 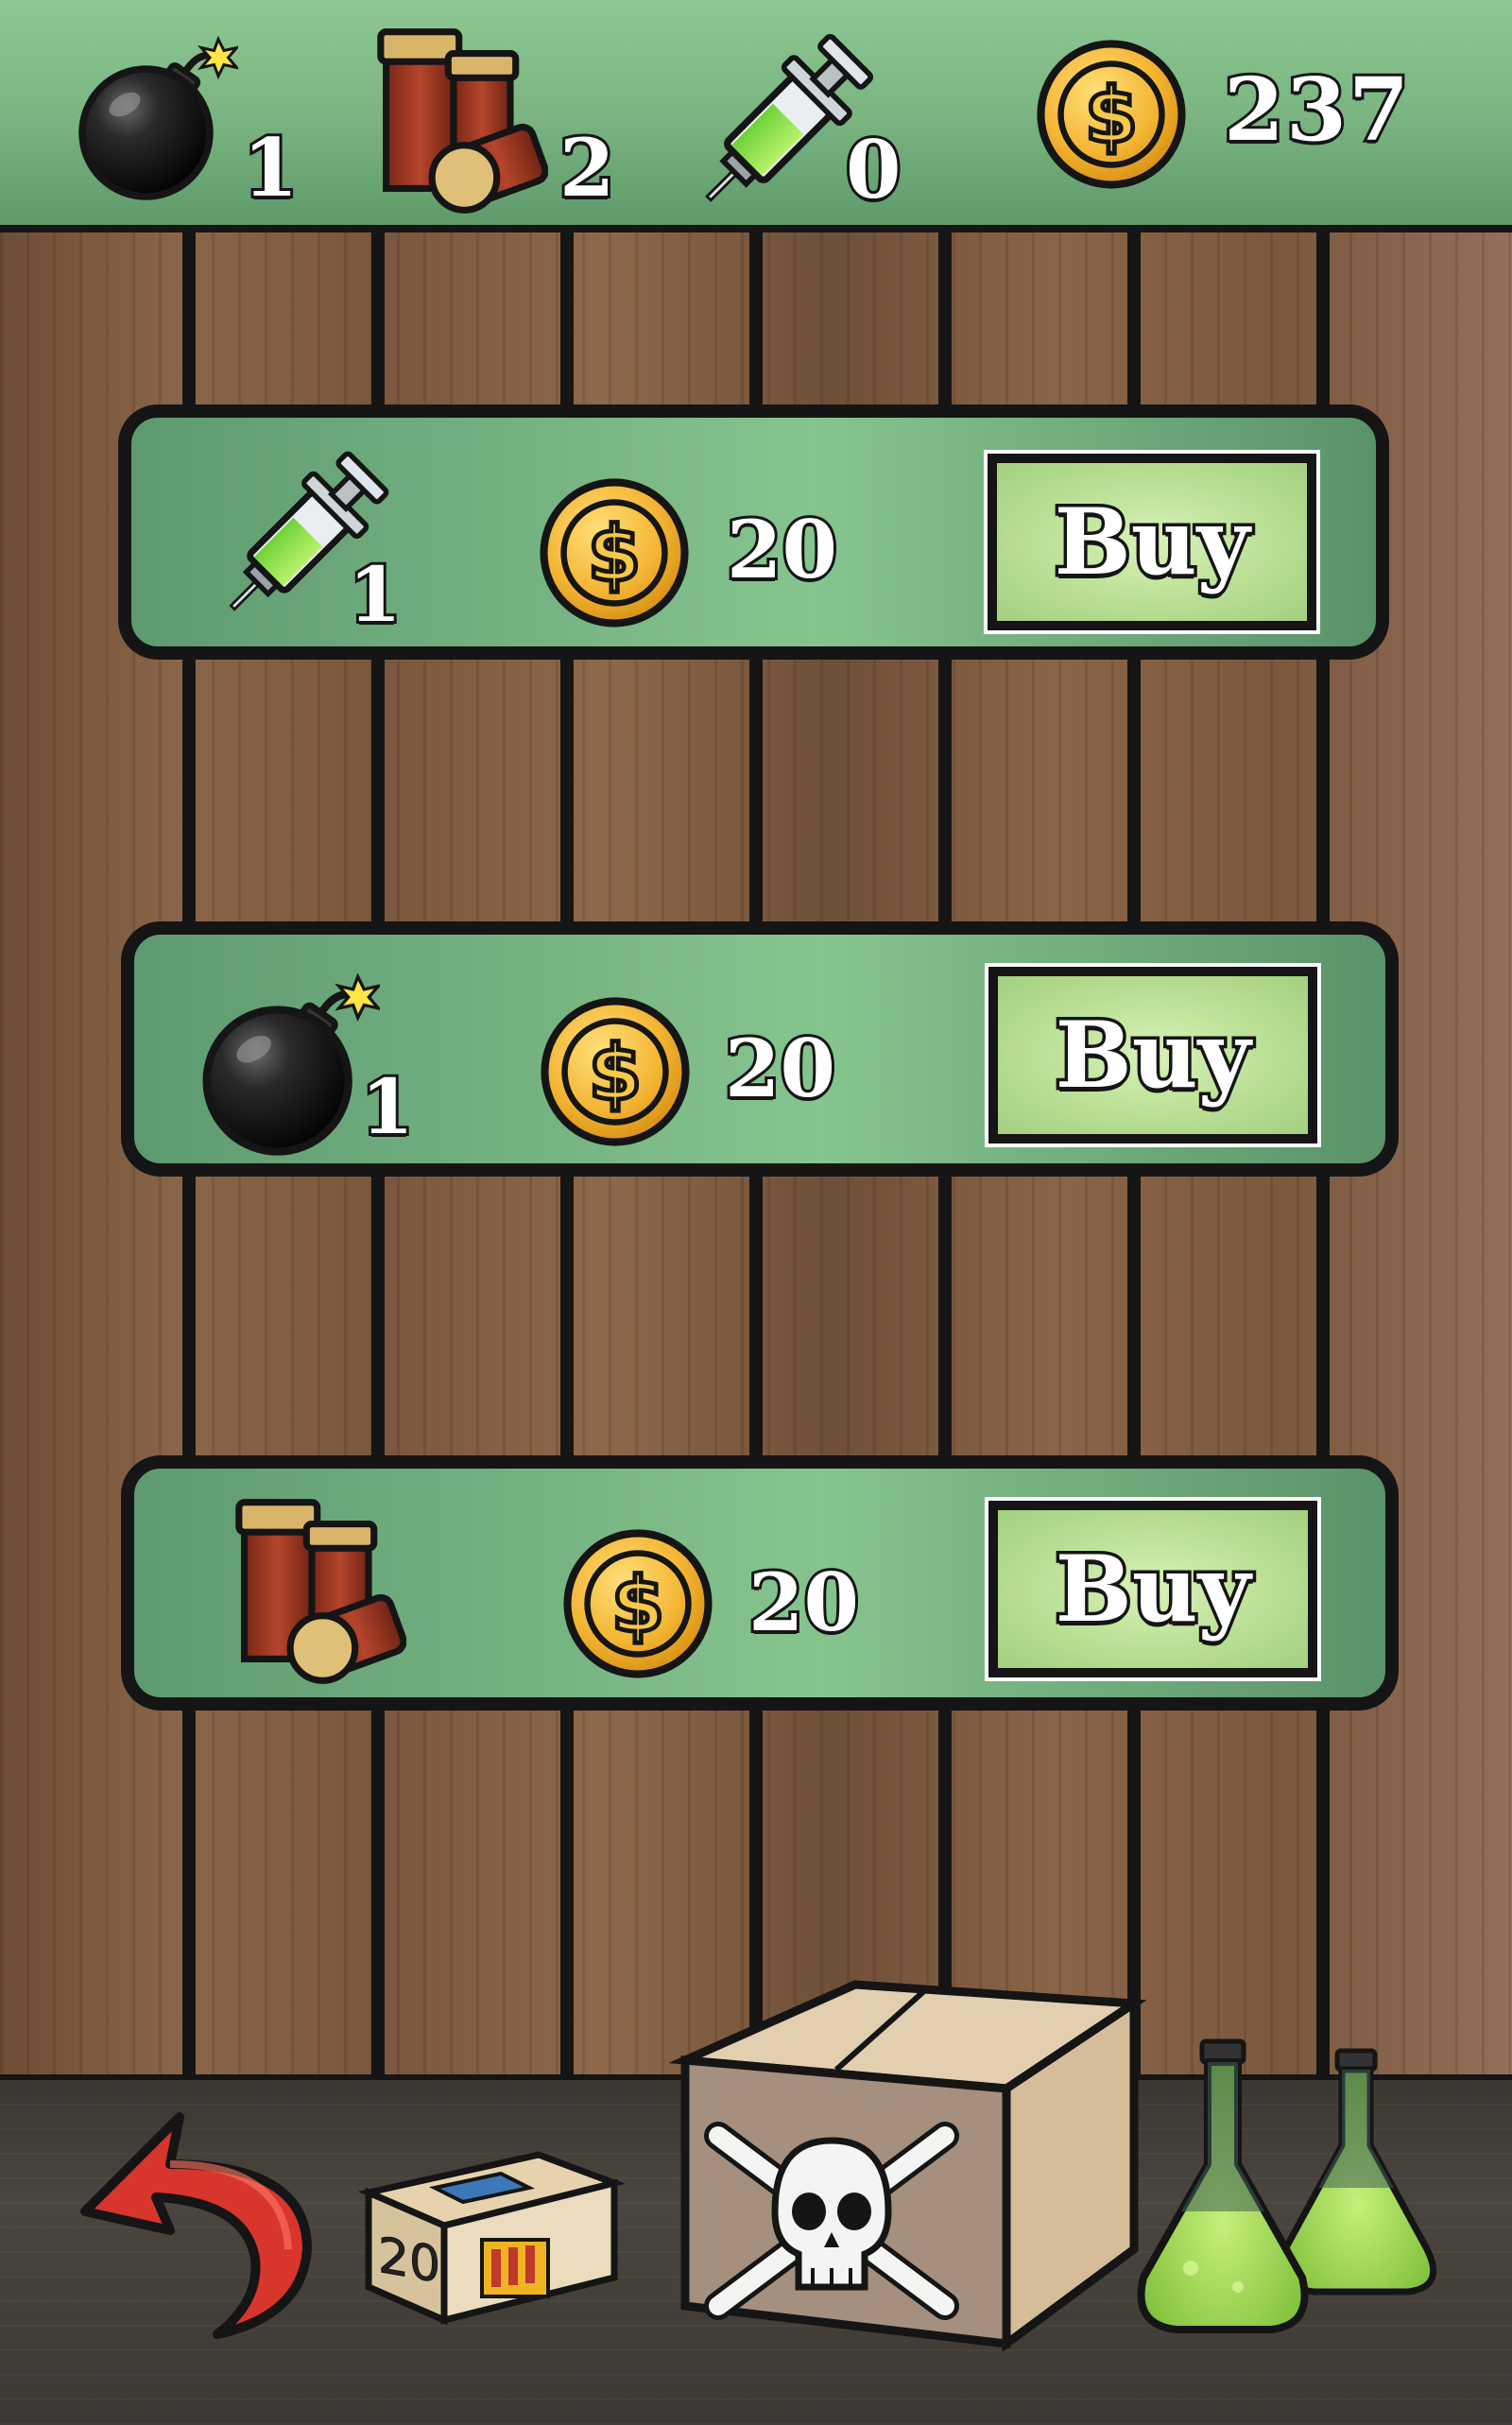 What do you see at coordinates (189, 2221) in the screenshot?
I see `back-arrow-button` at bounding box center [189, 2221].